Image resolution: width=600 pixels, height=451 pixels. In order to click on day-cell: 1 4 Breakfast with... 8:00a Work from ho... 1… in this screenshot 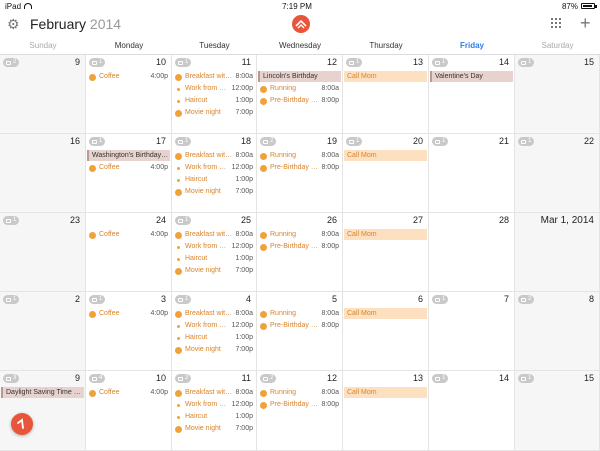, I will do `click(214, 331)`.